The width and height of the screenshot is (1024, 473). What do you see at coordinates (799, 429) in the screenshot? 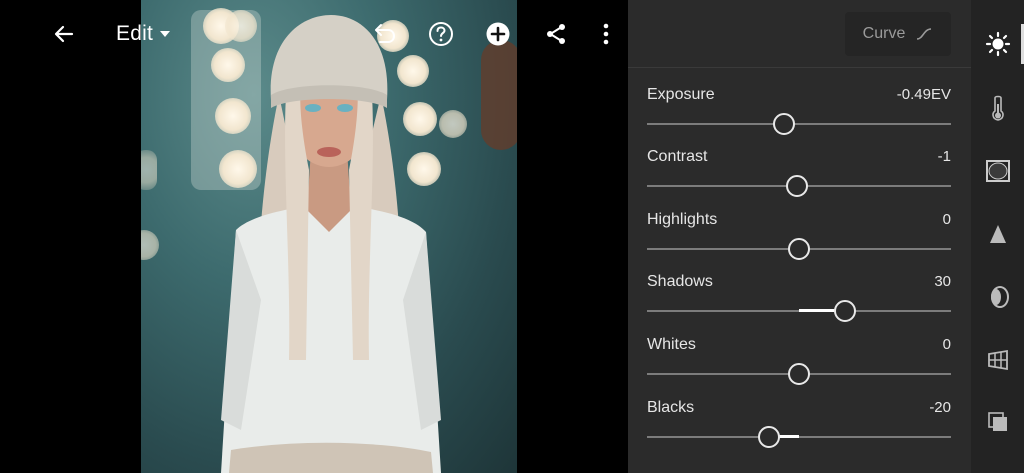
I see `slider-blacks: Blacks -20` at bounding box center [799, 429].